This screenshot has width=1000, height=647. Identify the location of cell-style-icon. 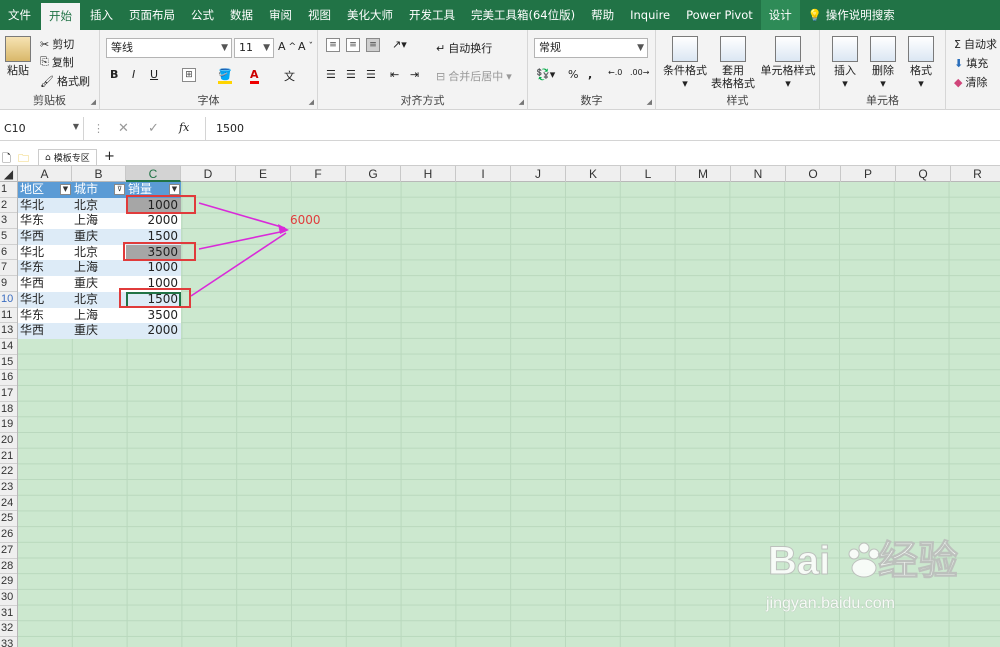
(788, 49).